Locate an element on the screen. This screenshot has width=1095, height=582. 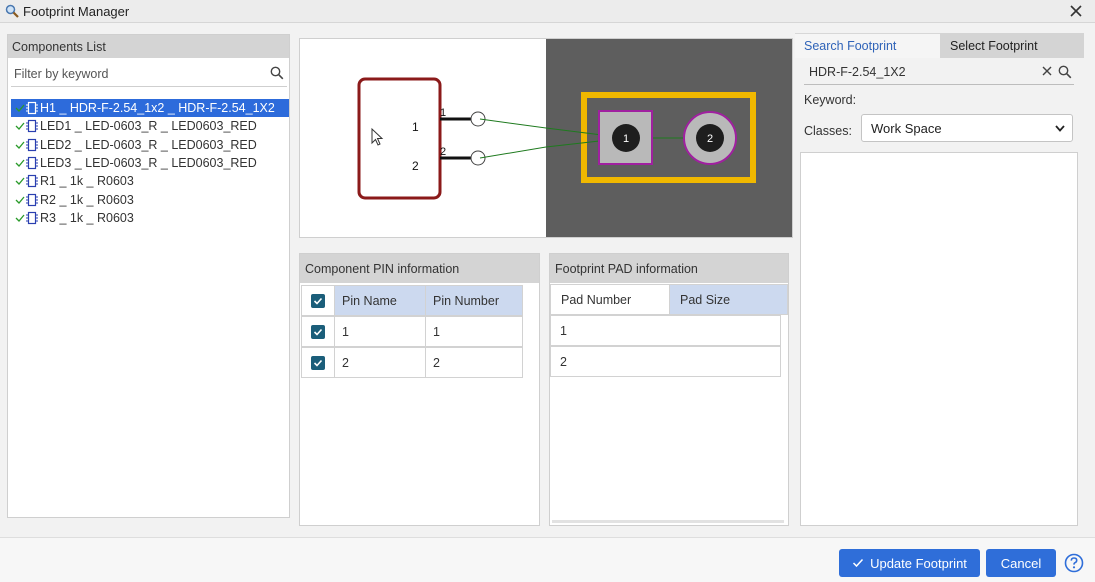
component-item: R1 _ 1k _ R0603 is located at coordinates (150, 181).